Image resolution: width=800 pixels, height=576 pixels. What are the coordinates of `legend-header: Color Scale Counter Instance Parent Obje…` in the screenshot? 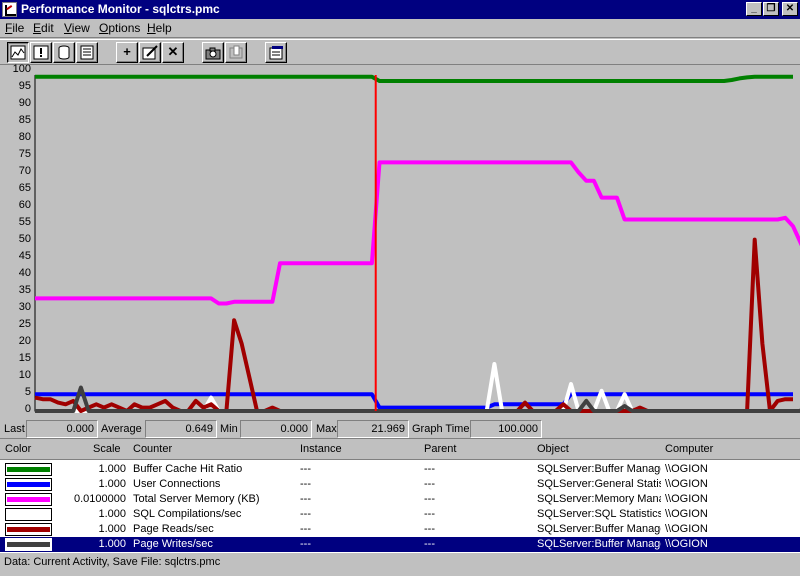 It's located at (400, 449).